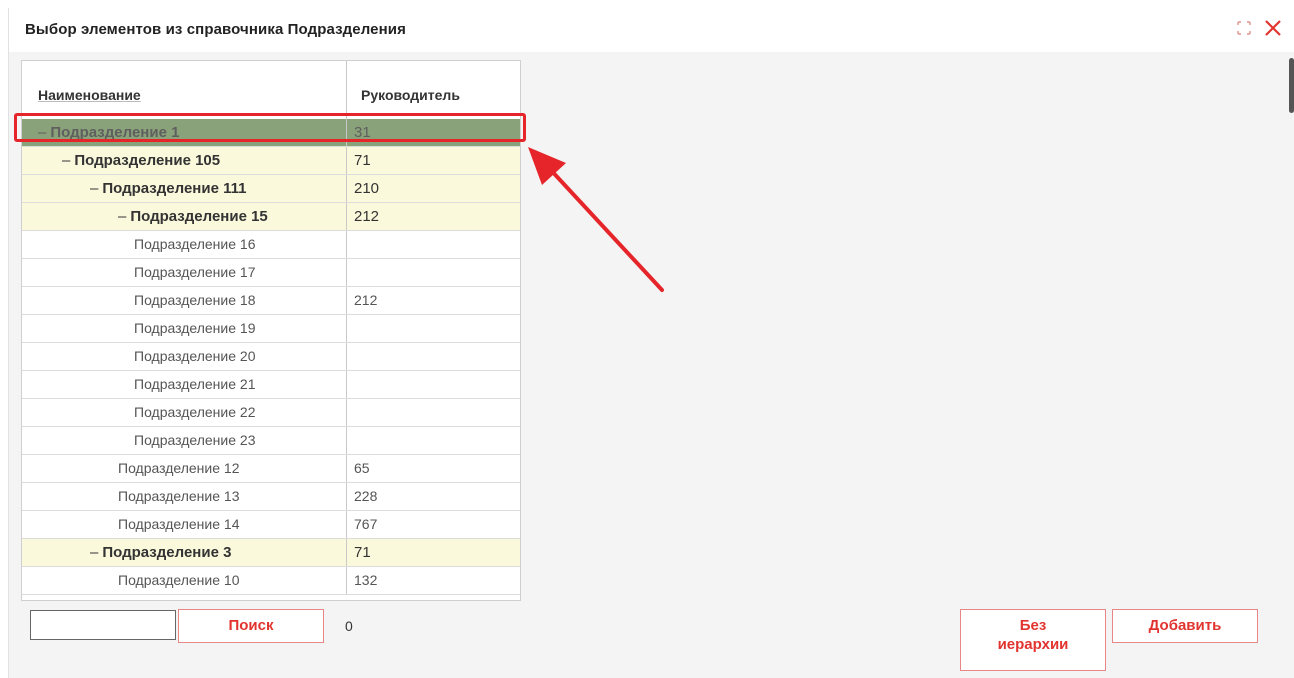 The width and height of the screenshot is (1294, 678). What do you see at coordinates (1244, 28) in the screenshot?
I see `maximize-icon` at bounding box center [1244, 28].